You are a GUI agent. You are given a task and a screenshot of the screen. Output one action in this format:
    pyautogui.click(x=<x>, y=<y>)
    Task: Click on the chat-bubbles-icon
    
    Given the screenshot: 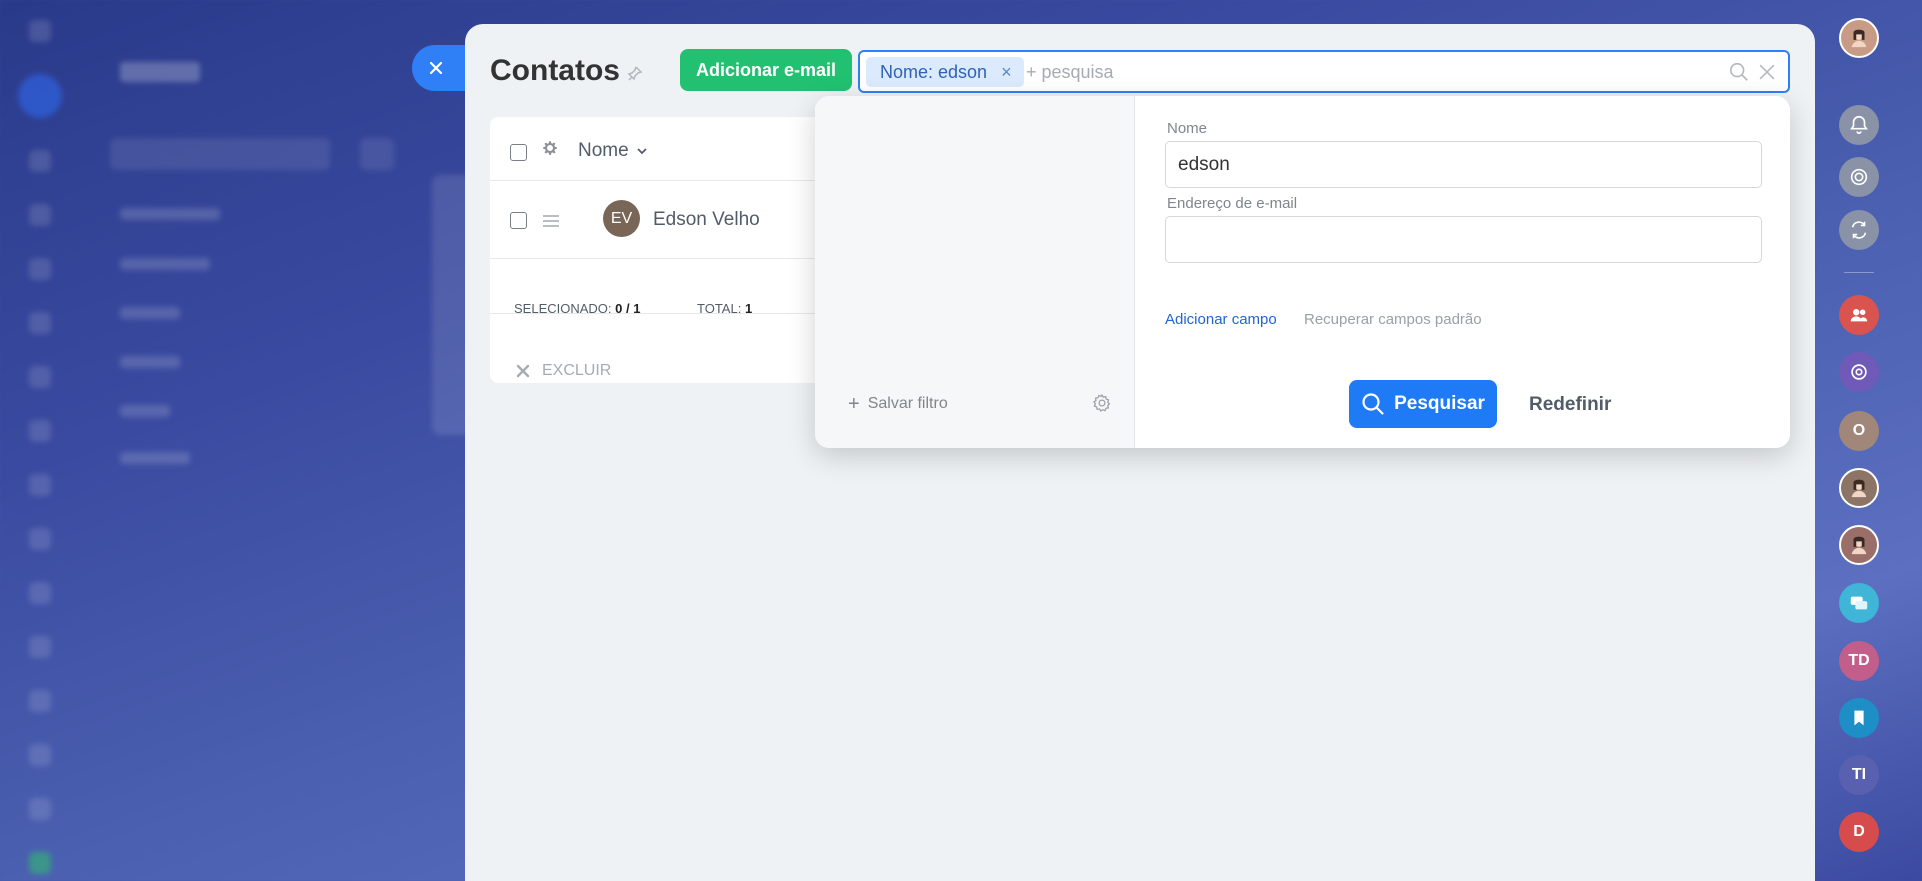 What is the action you would take?
    pyautogui.click(x=1859, y=603)
    